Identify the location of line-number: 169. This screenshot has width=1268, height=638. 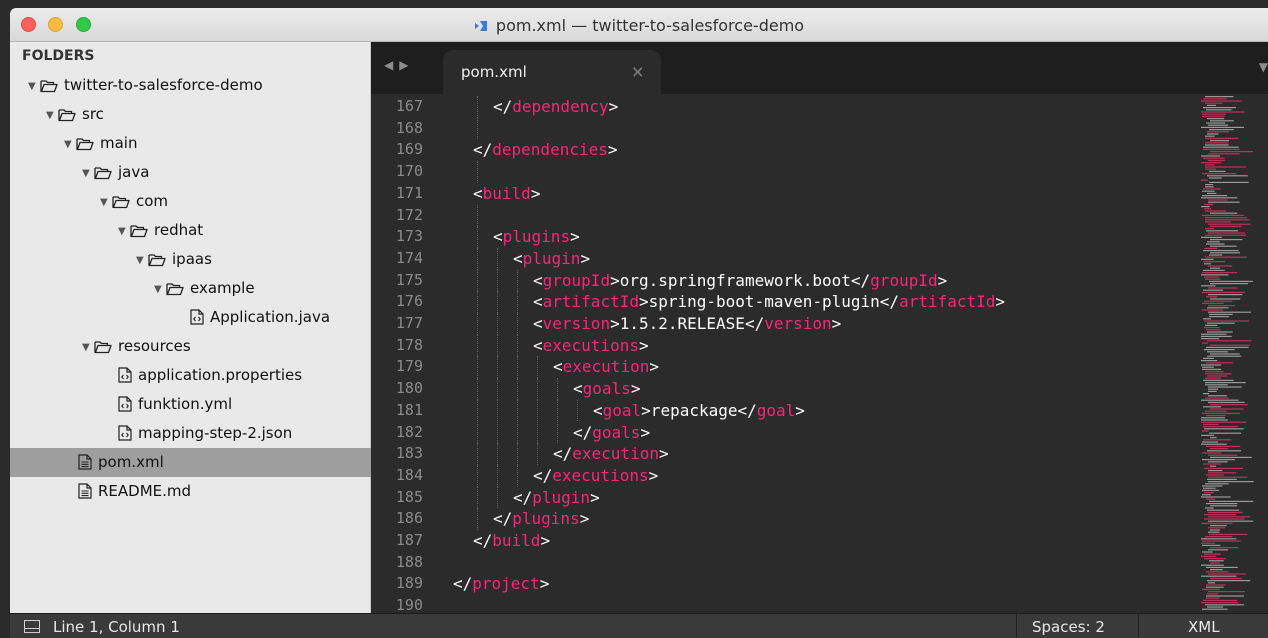
(409, 149).